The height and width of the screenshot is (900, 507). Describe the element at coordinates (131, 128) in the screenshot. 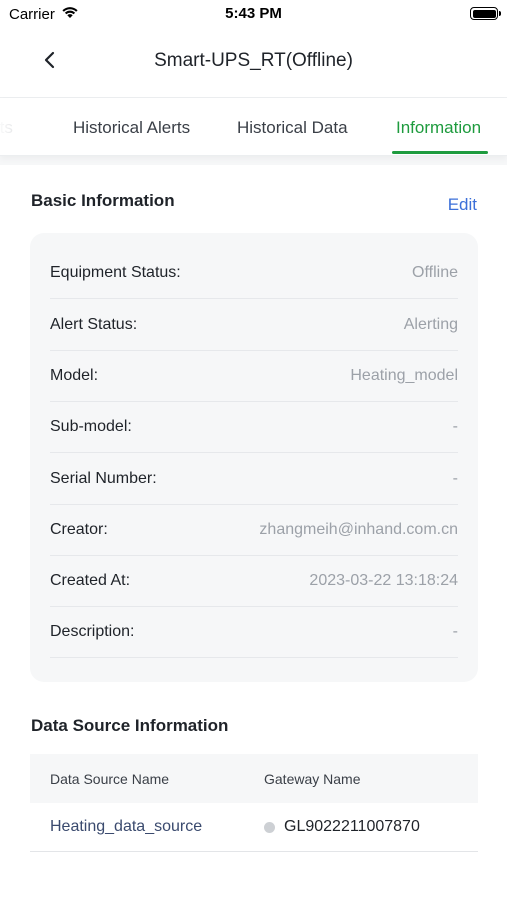

I see `tab-historical-alerts: Historical Alerts` at that location.